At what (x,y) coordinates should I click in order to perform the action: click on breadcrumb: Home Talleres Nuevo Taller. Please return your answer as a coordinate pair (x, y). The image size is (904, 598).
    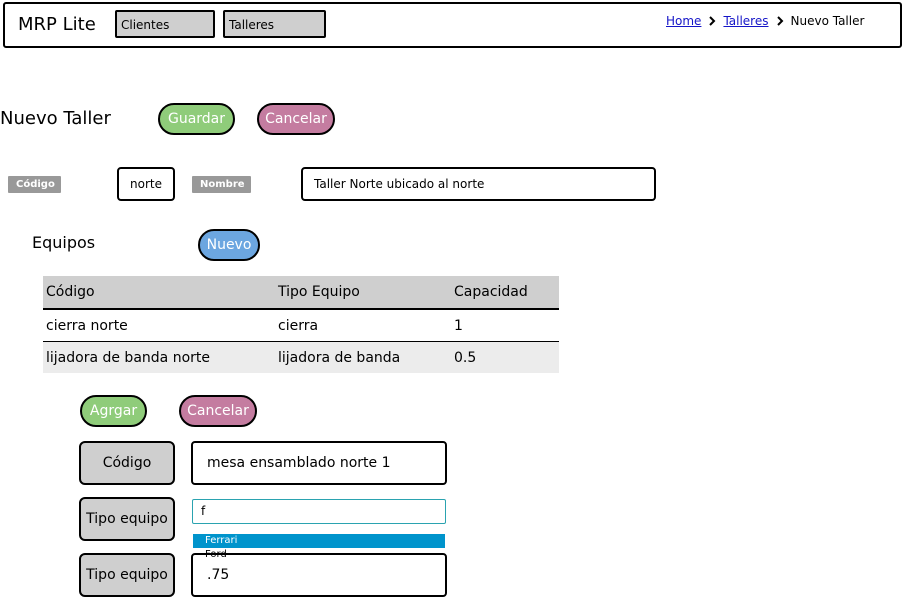
    Looking at the image, I should click on (765, 21).